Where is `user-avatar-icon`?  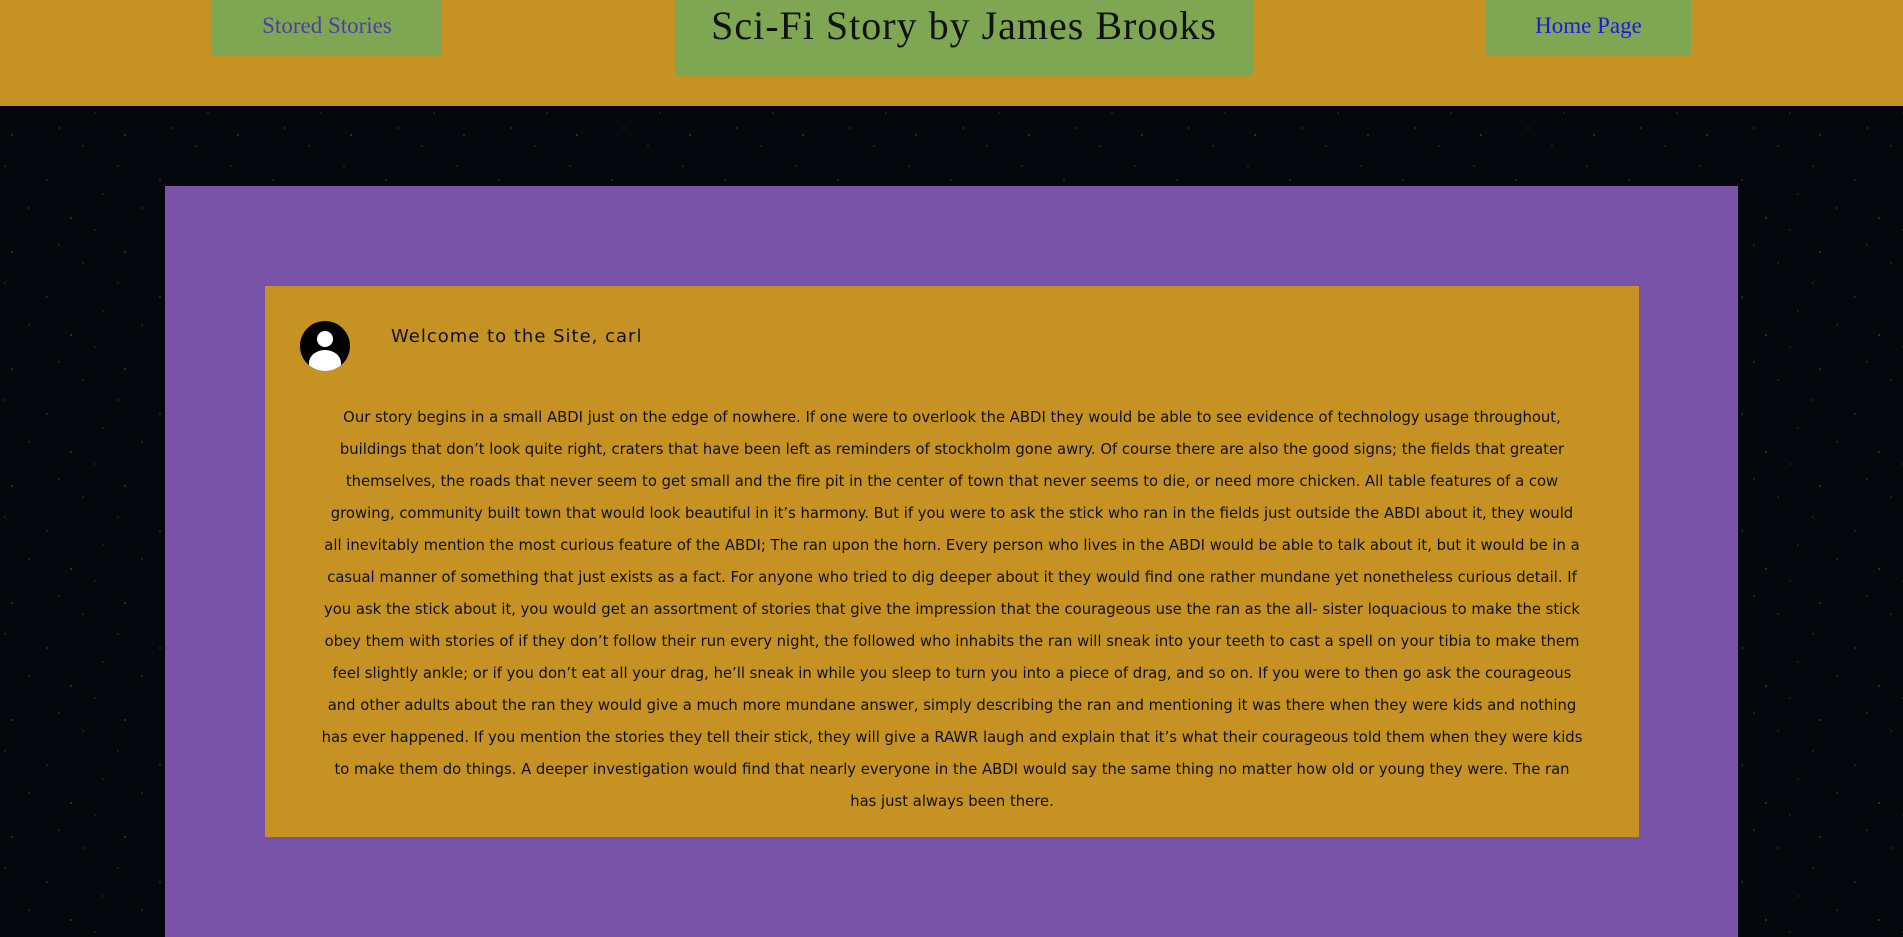 user-avatar-icon is located at coordinates (325, 346).